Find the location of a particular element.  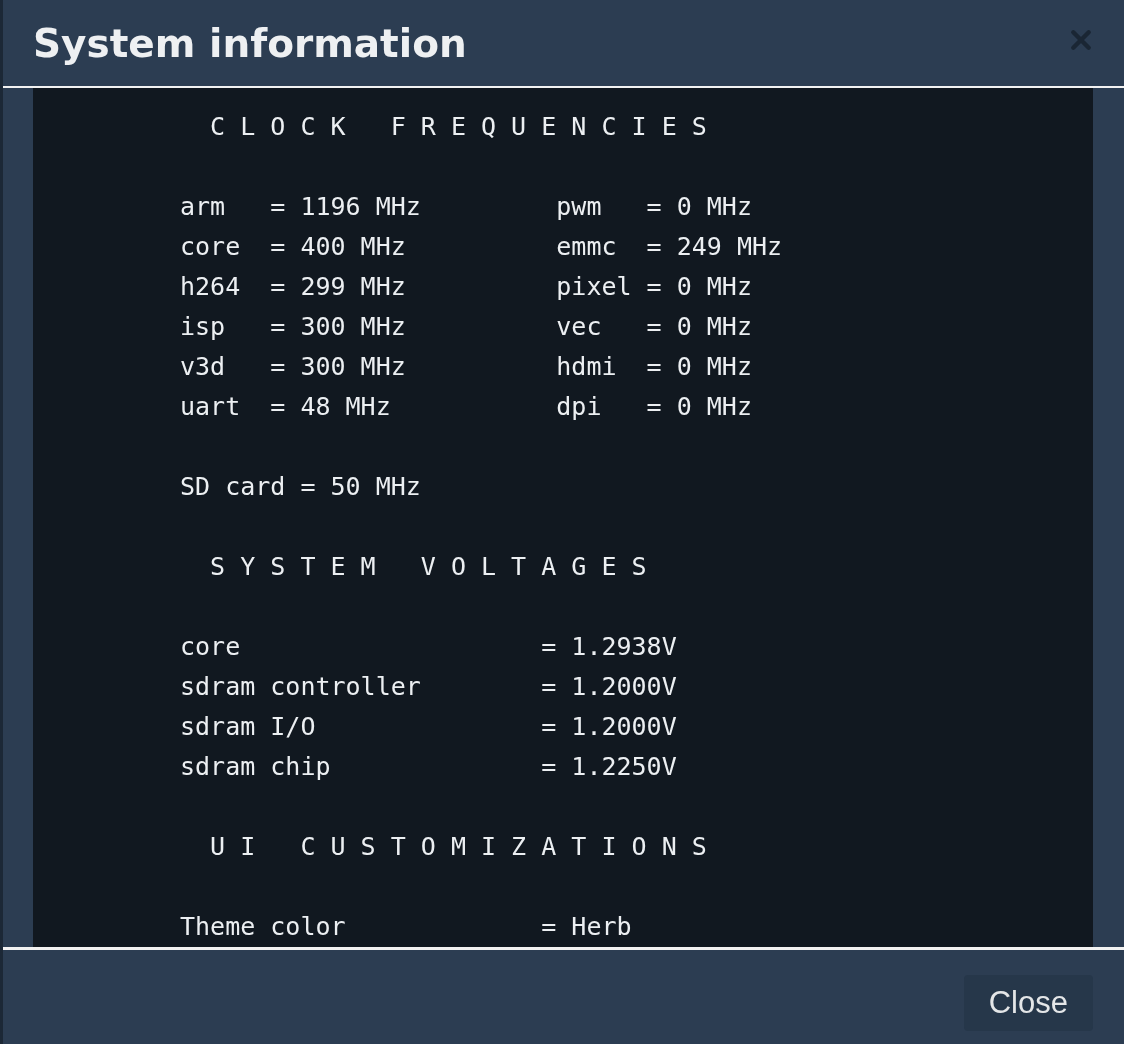

section-heading: S Y S T E M V O L T A G E S is located at coordinates (428, 567).